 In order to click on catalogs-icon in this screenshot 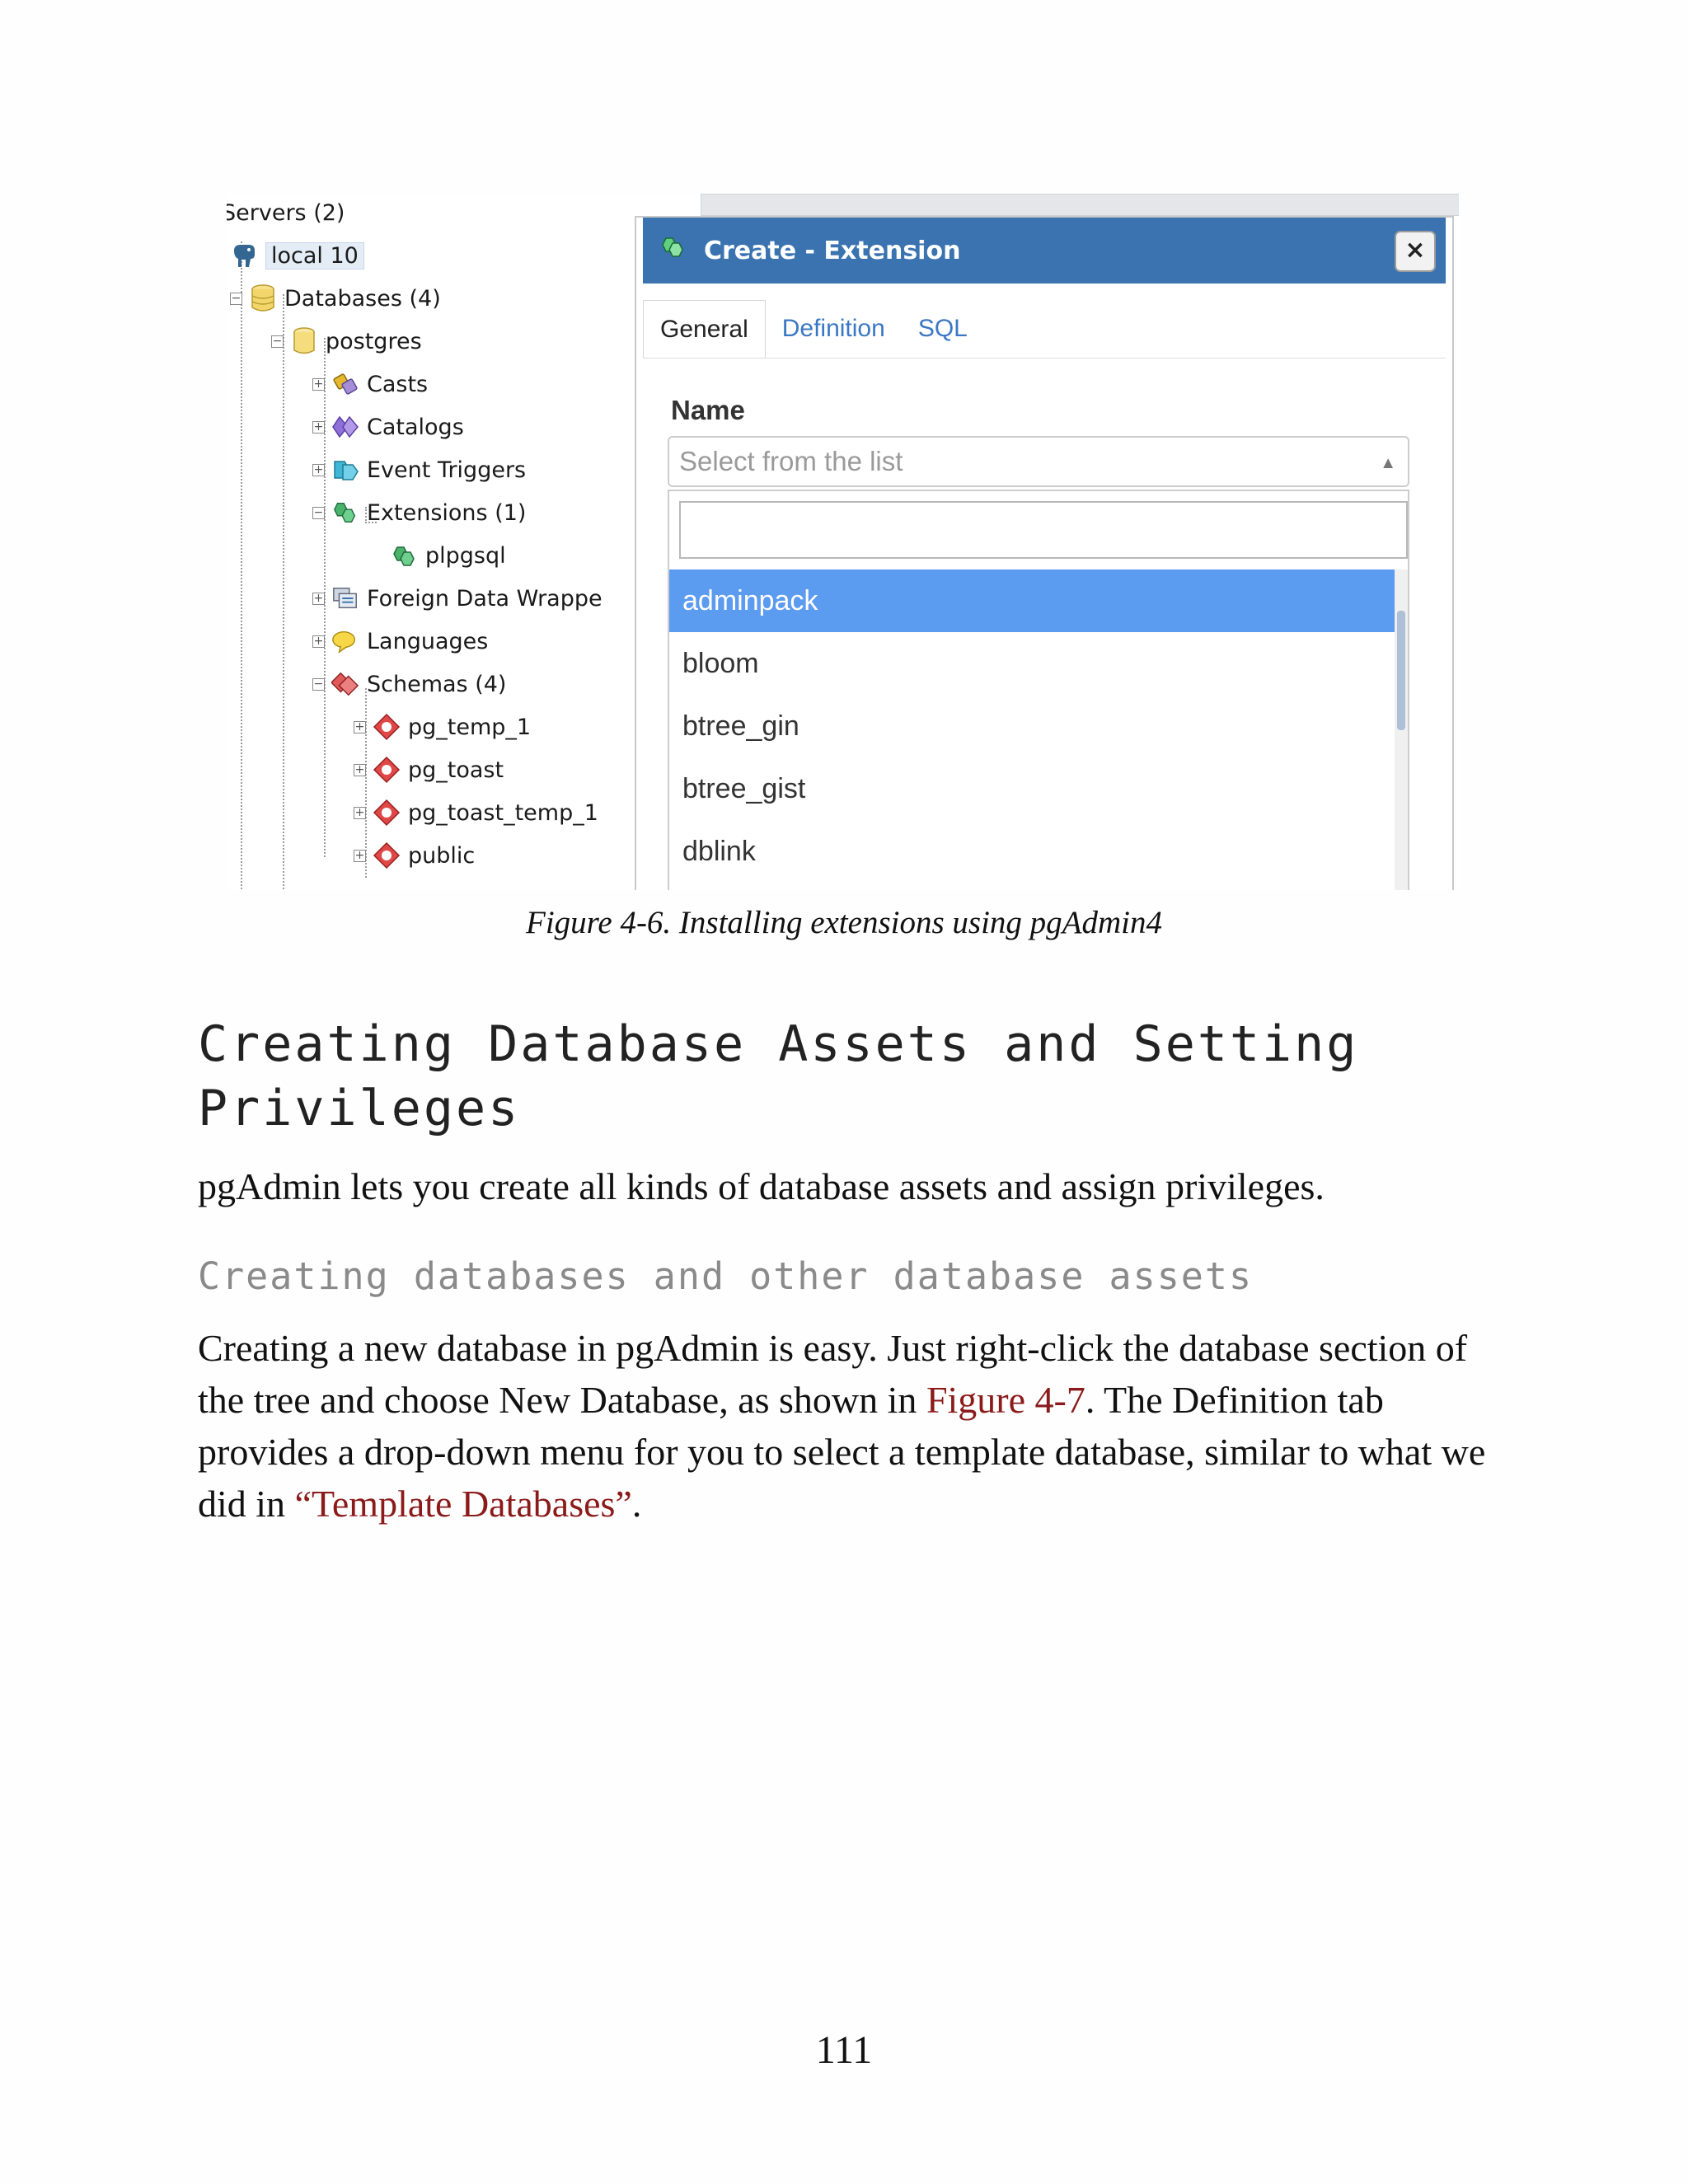, I will do `click(345, 427)`.